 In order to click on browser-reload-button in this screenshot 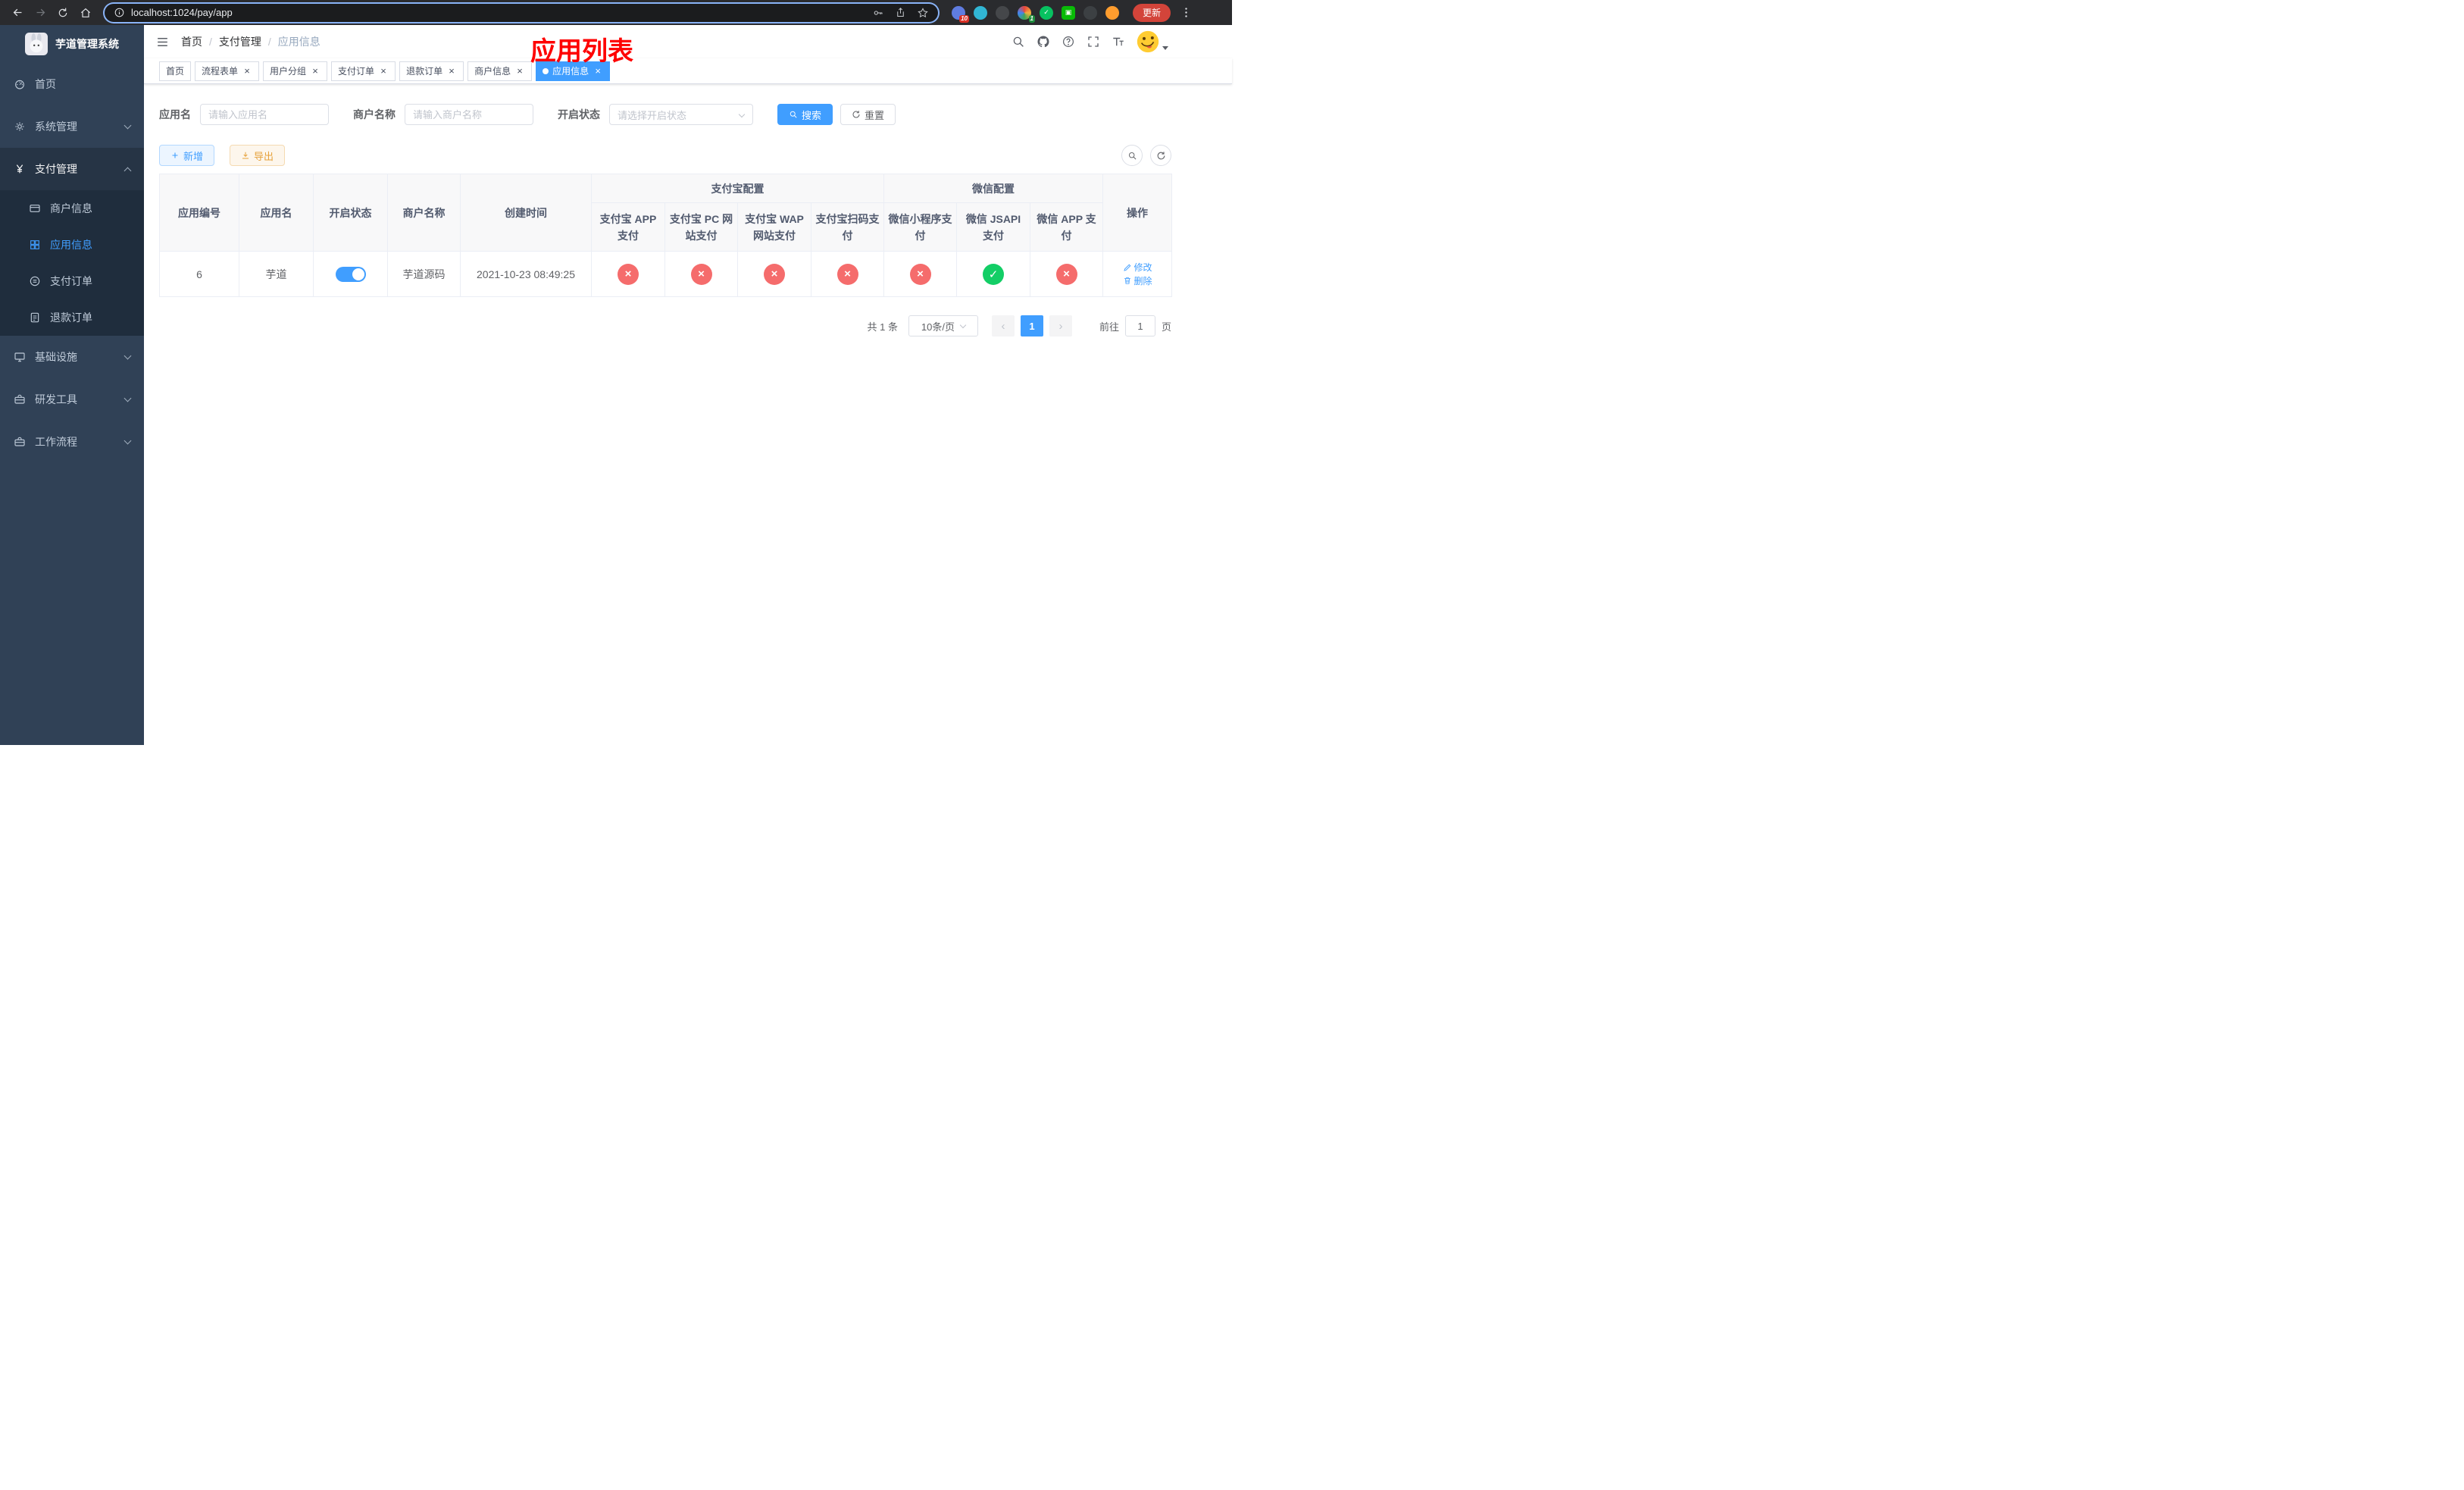, I will do `click(63, 13)`.